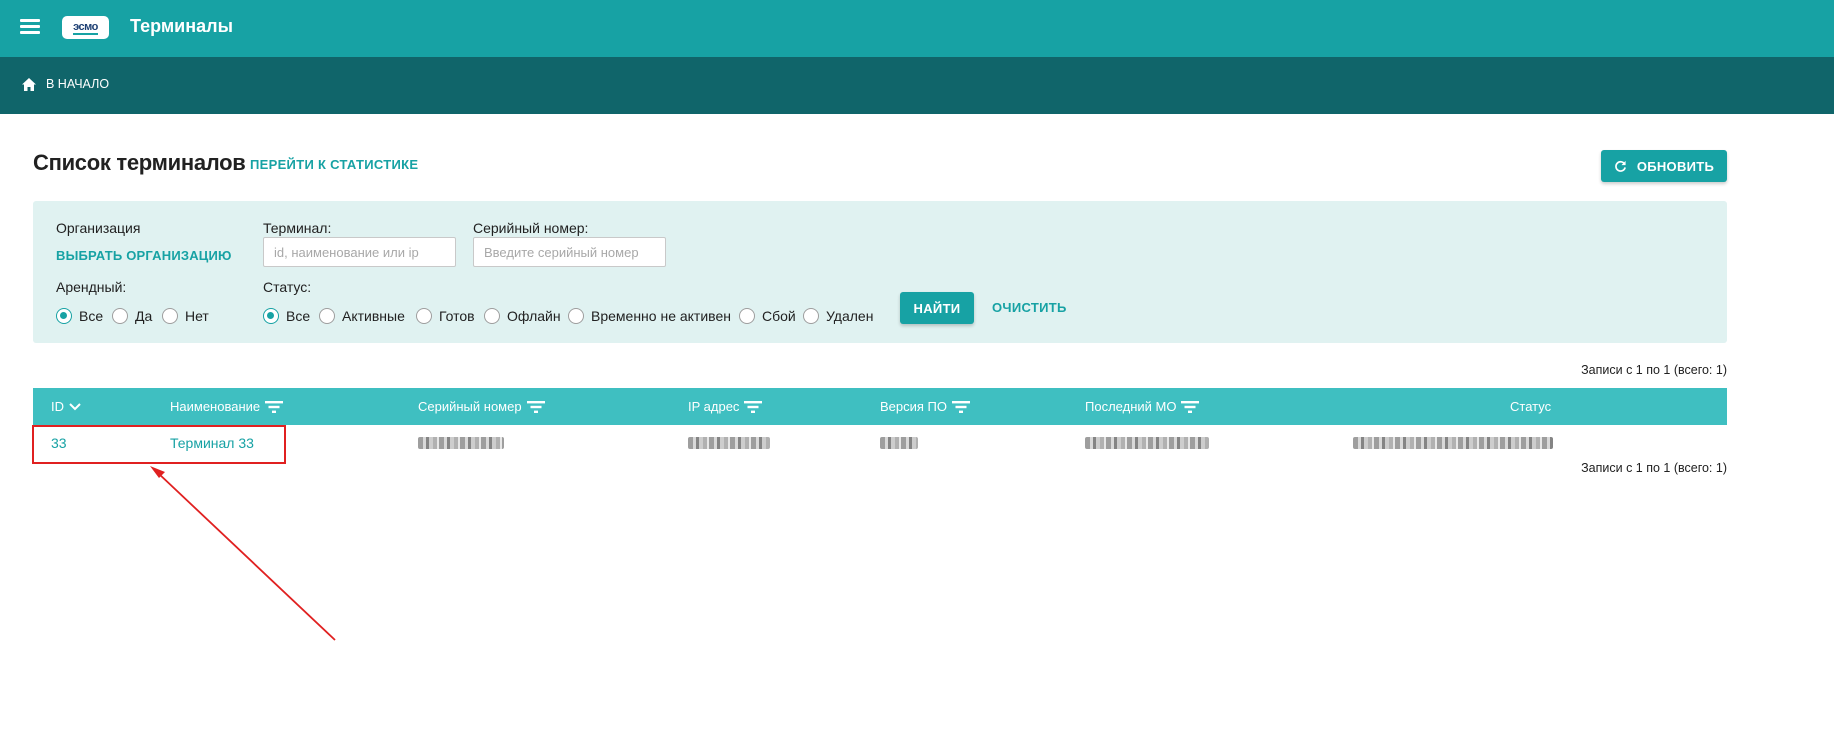 This screenshot has width=1834, height=744. What do you see at coordinates (913, 406) in the screenshot?
I see `column-label: Версия ПО` at bounding box center [913, 406].